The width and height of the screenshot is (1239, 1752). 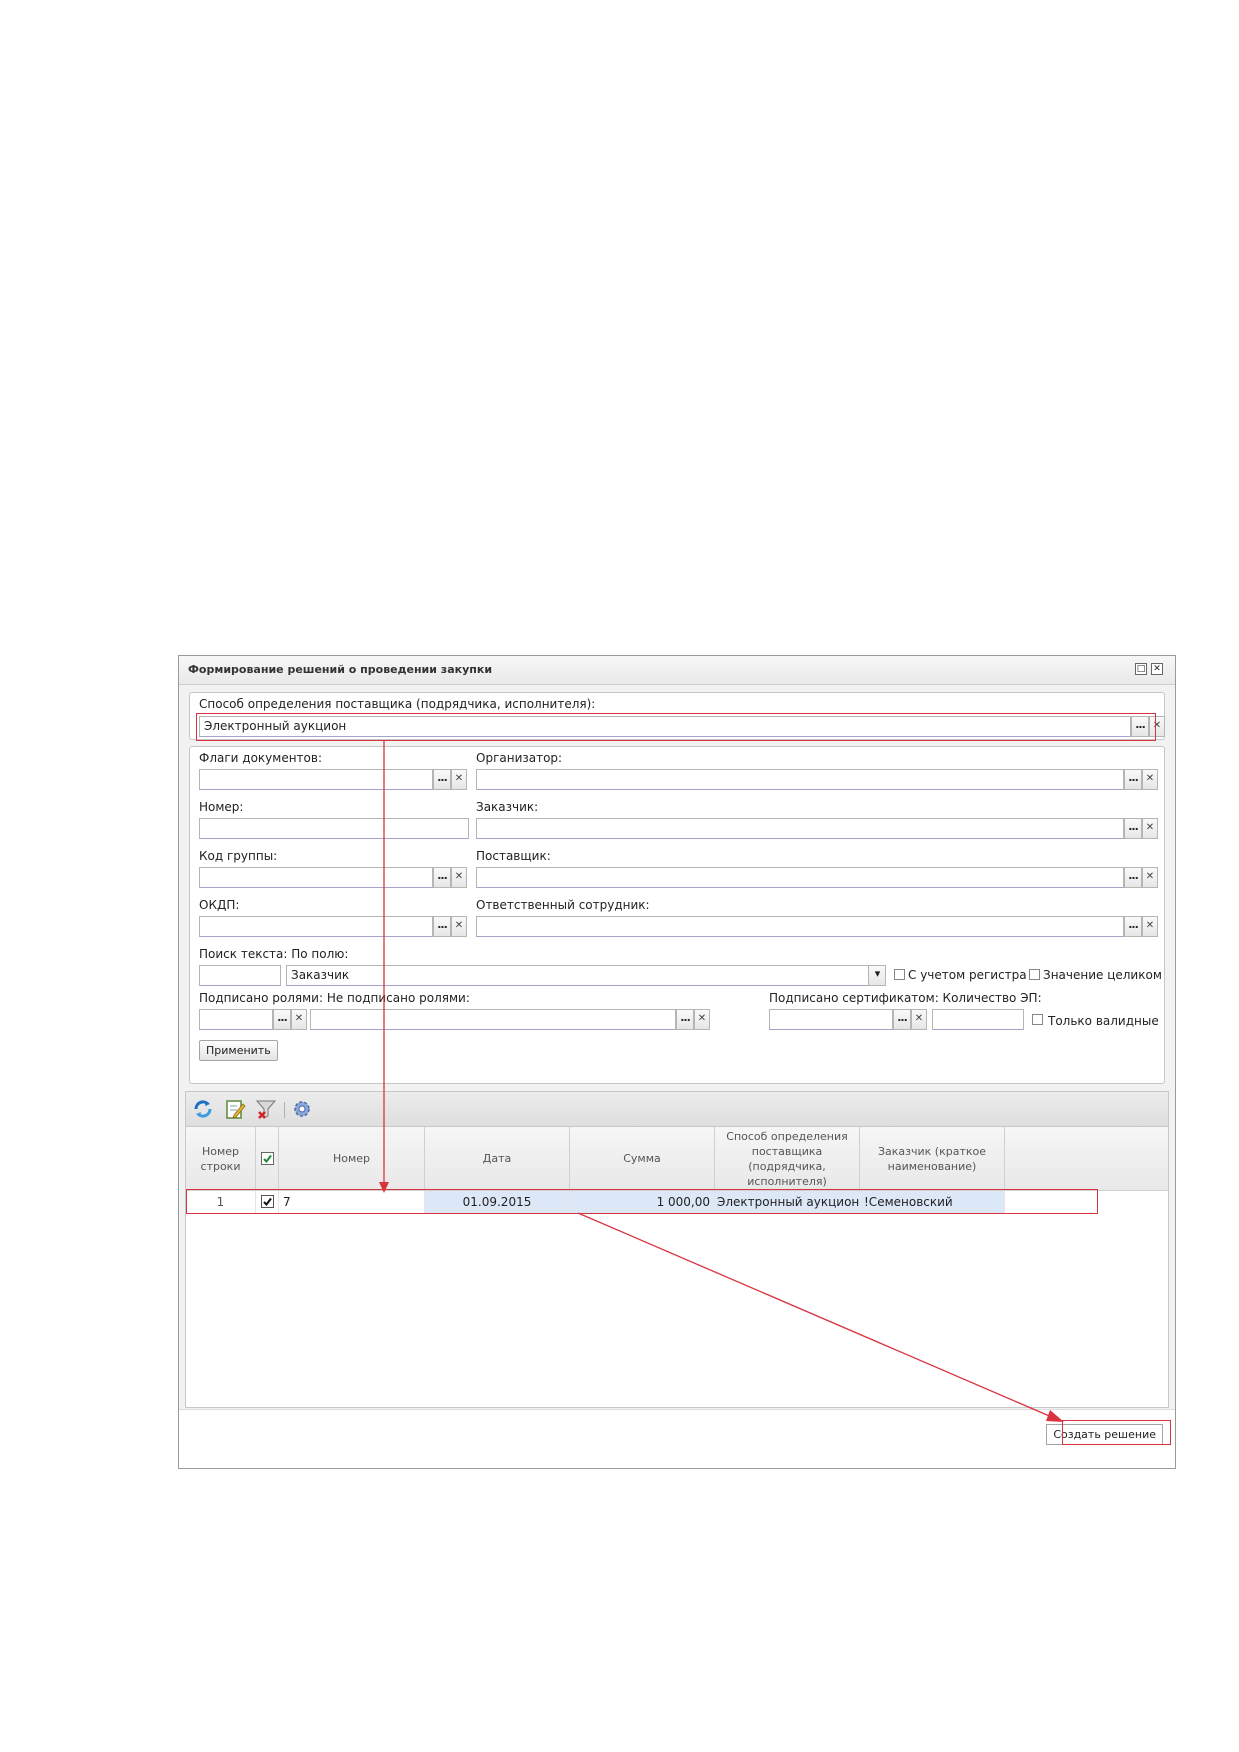 I want to click on signed-cert-field, so click(x=831, y=1019).